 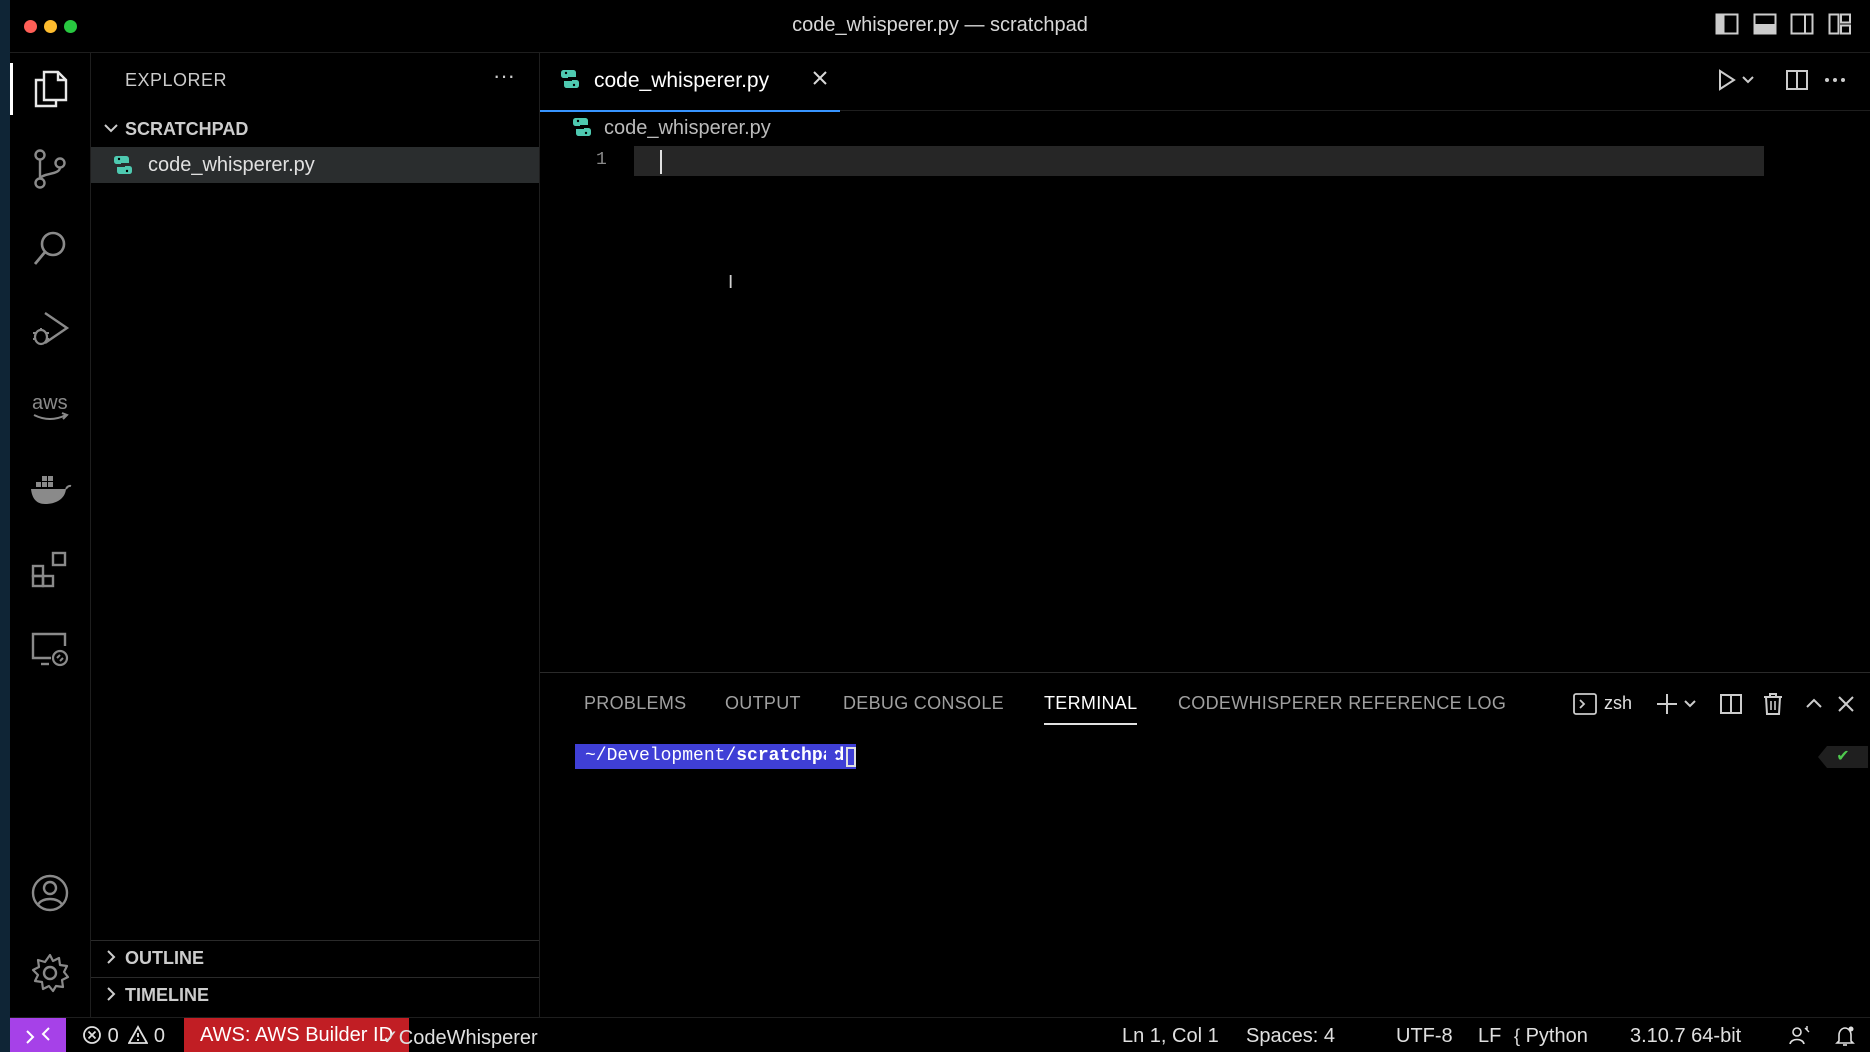 I want to click on remote-explorer-icon, so click(x=50, y=649).